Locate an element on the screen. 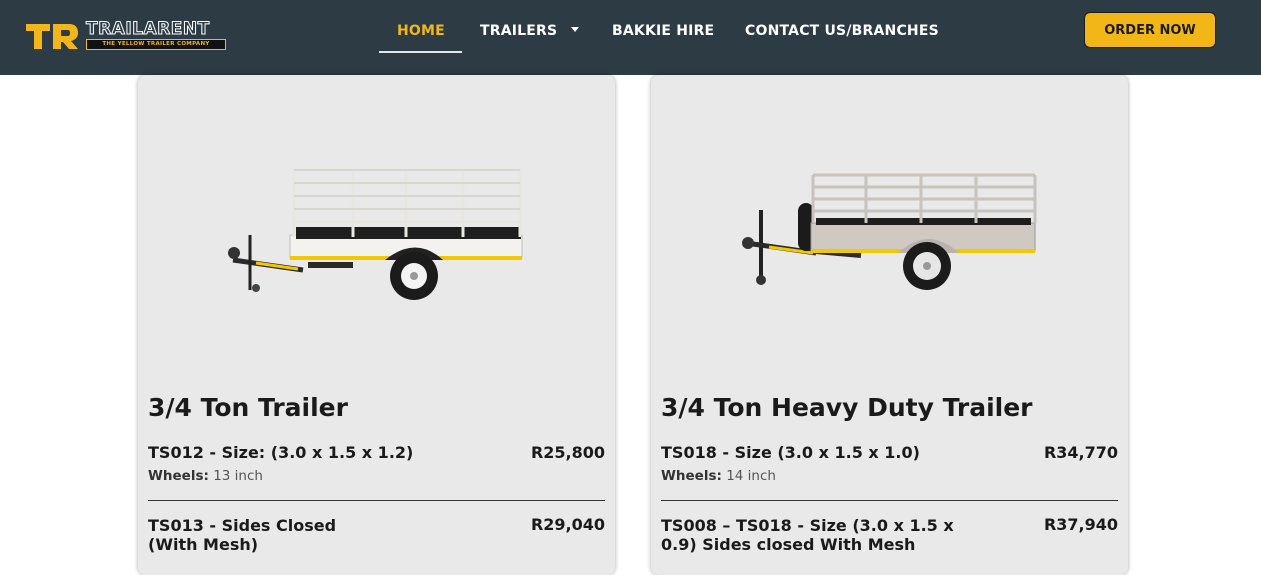 The height and width of the screenshot is (575, 1261). brand-name: TRAILARENT is located at coordinates (148, 29).